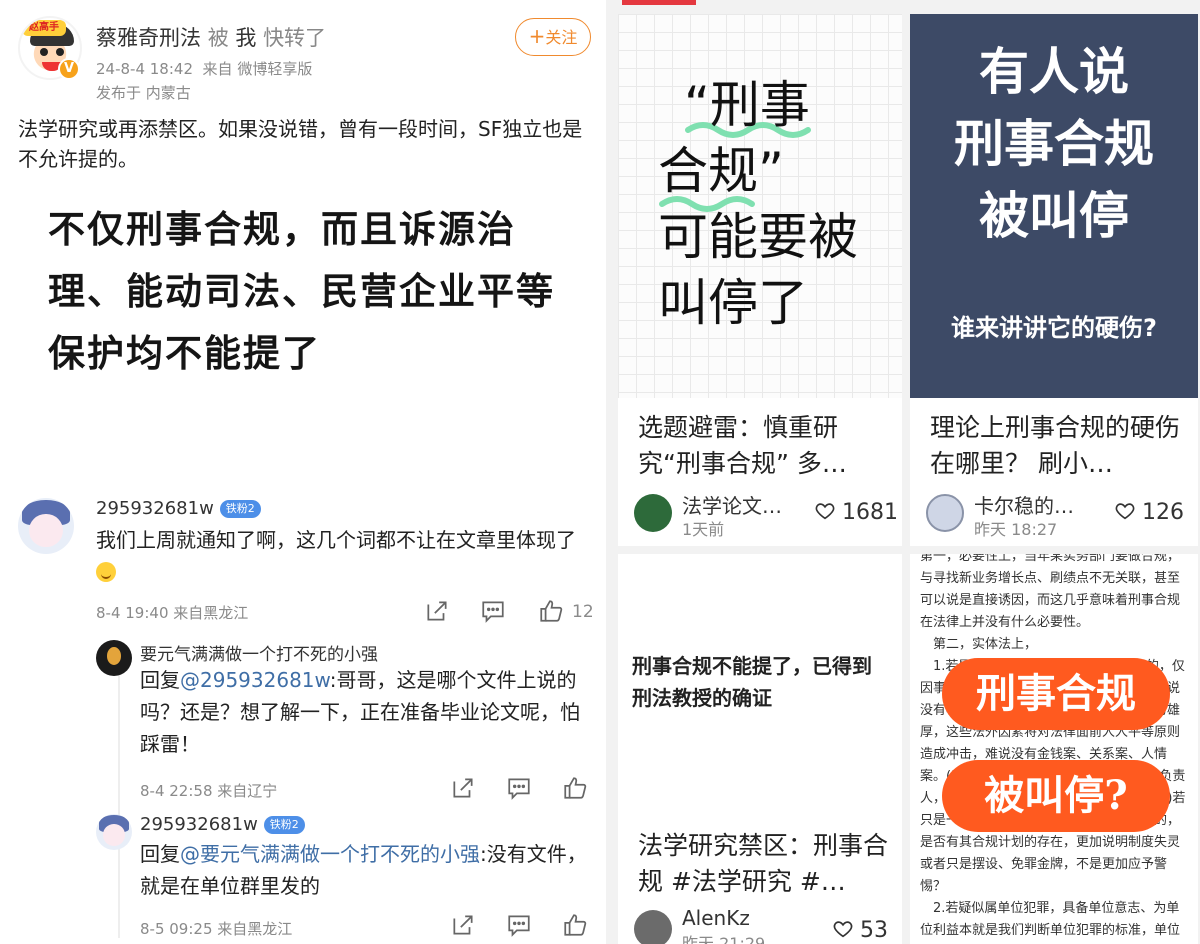  Describe the element at coordinates (1054, 144) in the screenshot. I see `cover-text: 有人说 刑事合规 被叫停` at that location.